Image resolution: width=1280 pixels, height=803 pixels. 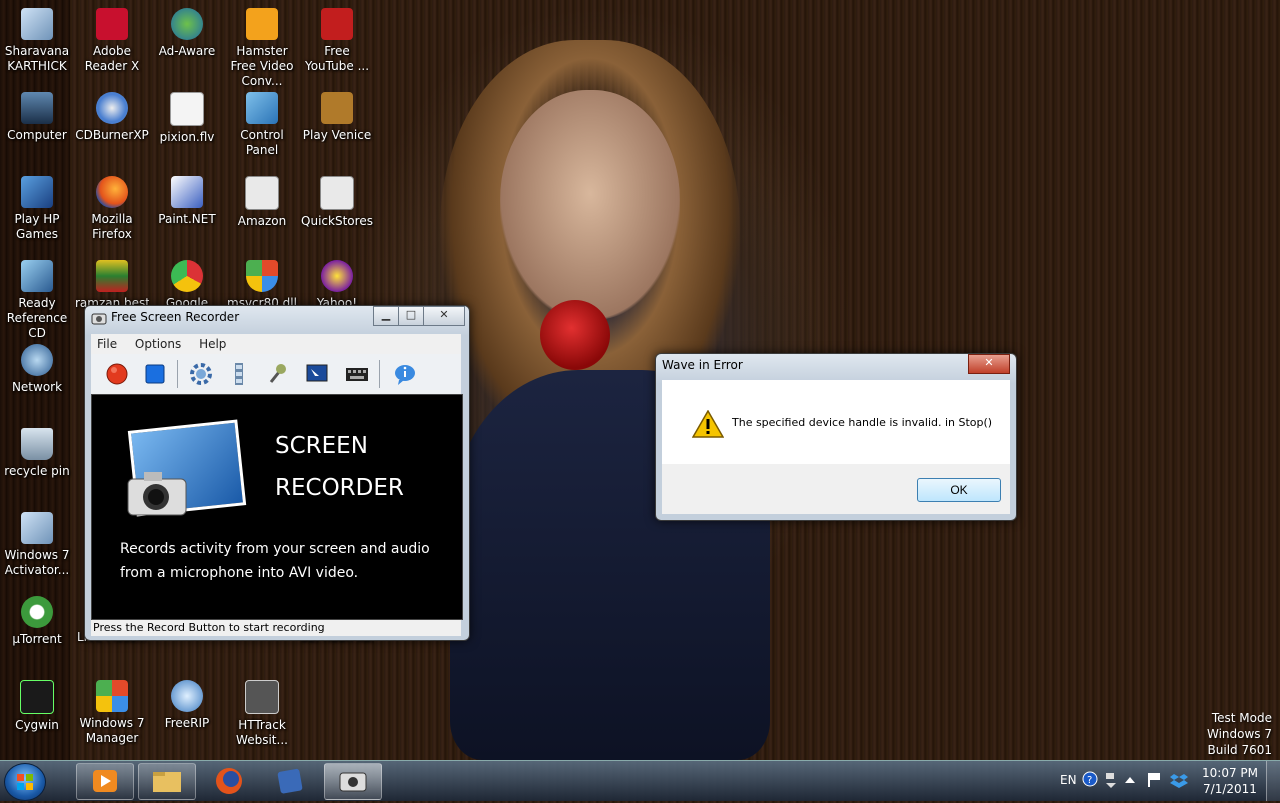 I want to click on desktop-icon: Network, so click(x=37, y=369).